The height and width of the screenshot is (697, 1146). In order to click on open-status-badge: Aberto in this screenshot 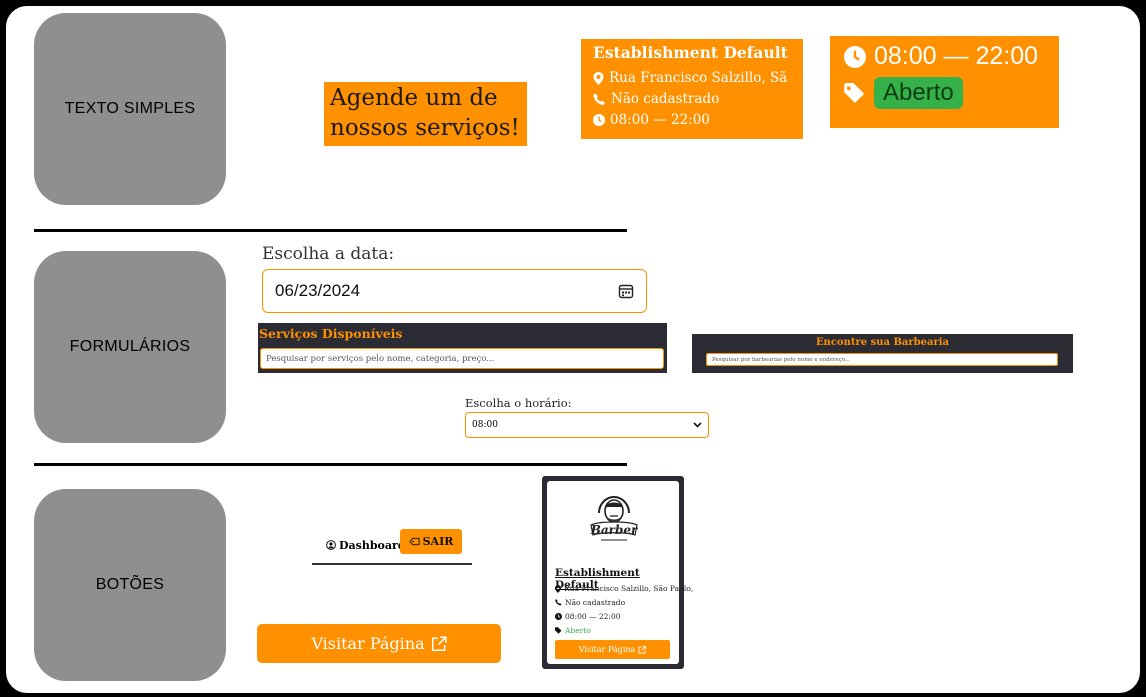, I will do `click(918, 93)`.